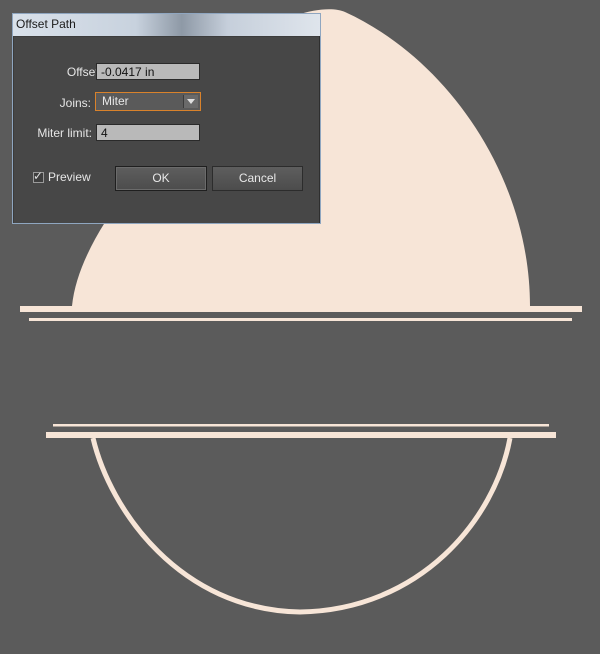 The height and width of the screenshot is (654, 600). Describe the element at coordinates (75, 103) in the screenshot. I see `joins-label: Joins:` at that location.